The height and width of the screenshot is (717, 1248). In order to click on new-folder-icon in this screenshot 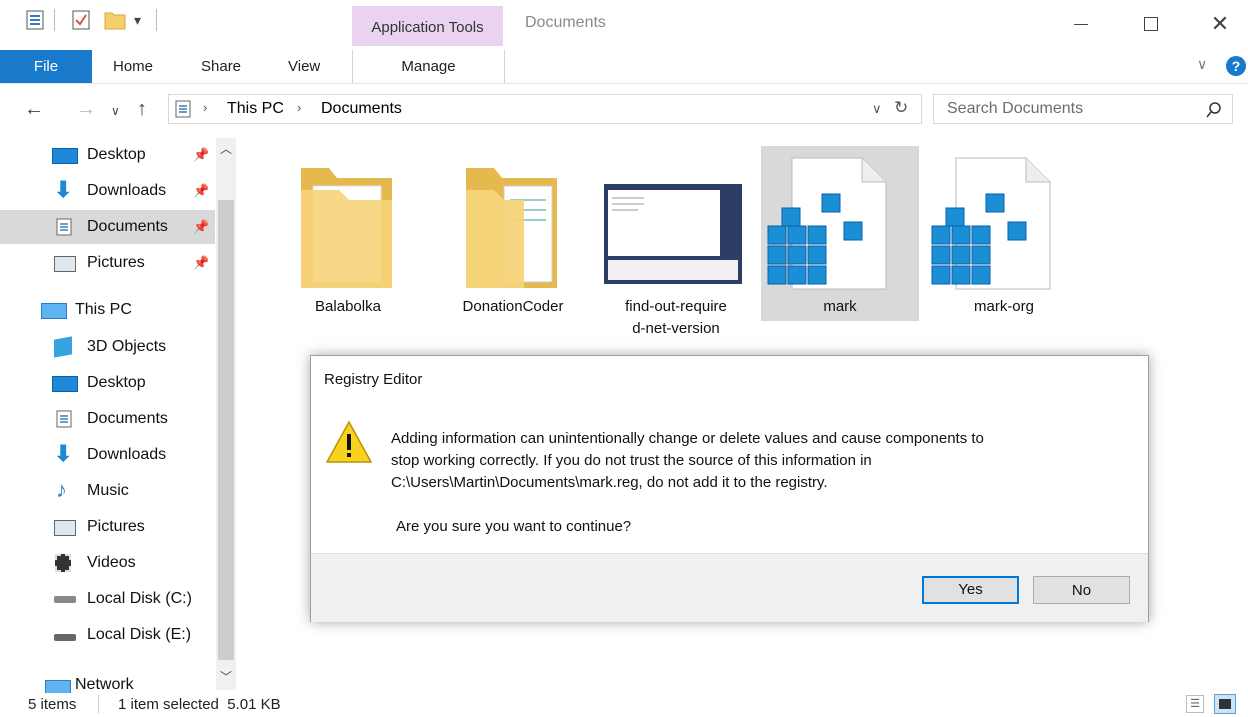, I will do `click(115, 20)`.